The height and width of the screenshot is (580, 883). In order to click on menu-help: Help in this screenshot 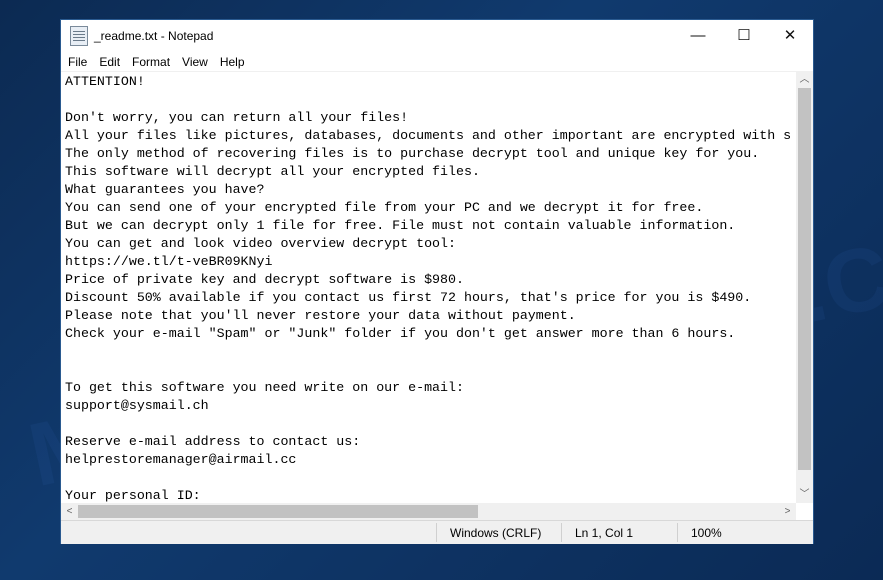, I will do `click(232, 62)`.